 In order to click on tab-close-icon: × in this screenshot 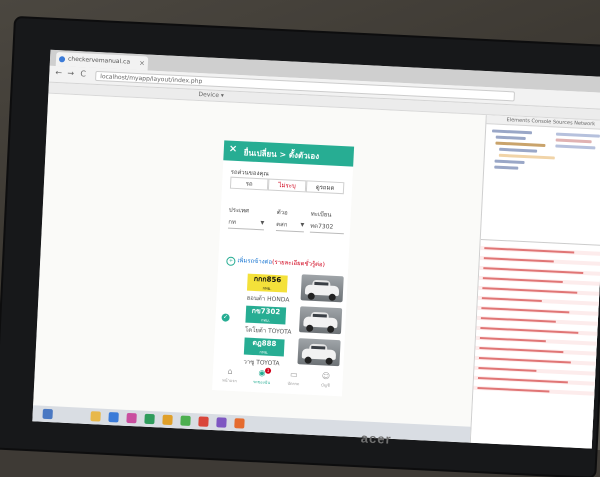, I will do `click(142, 63)`.